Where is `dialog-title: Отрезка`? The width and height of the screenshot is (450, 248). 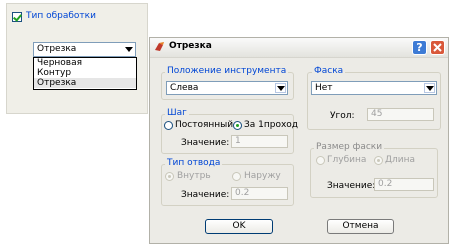
dialog-title: Отрезка is located at coordinates (190, 46).